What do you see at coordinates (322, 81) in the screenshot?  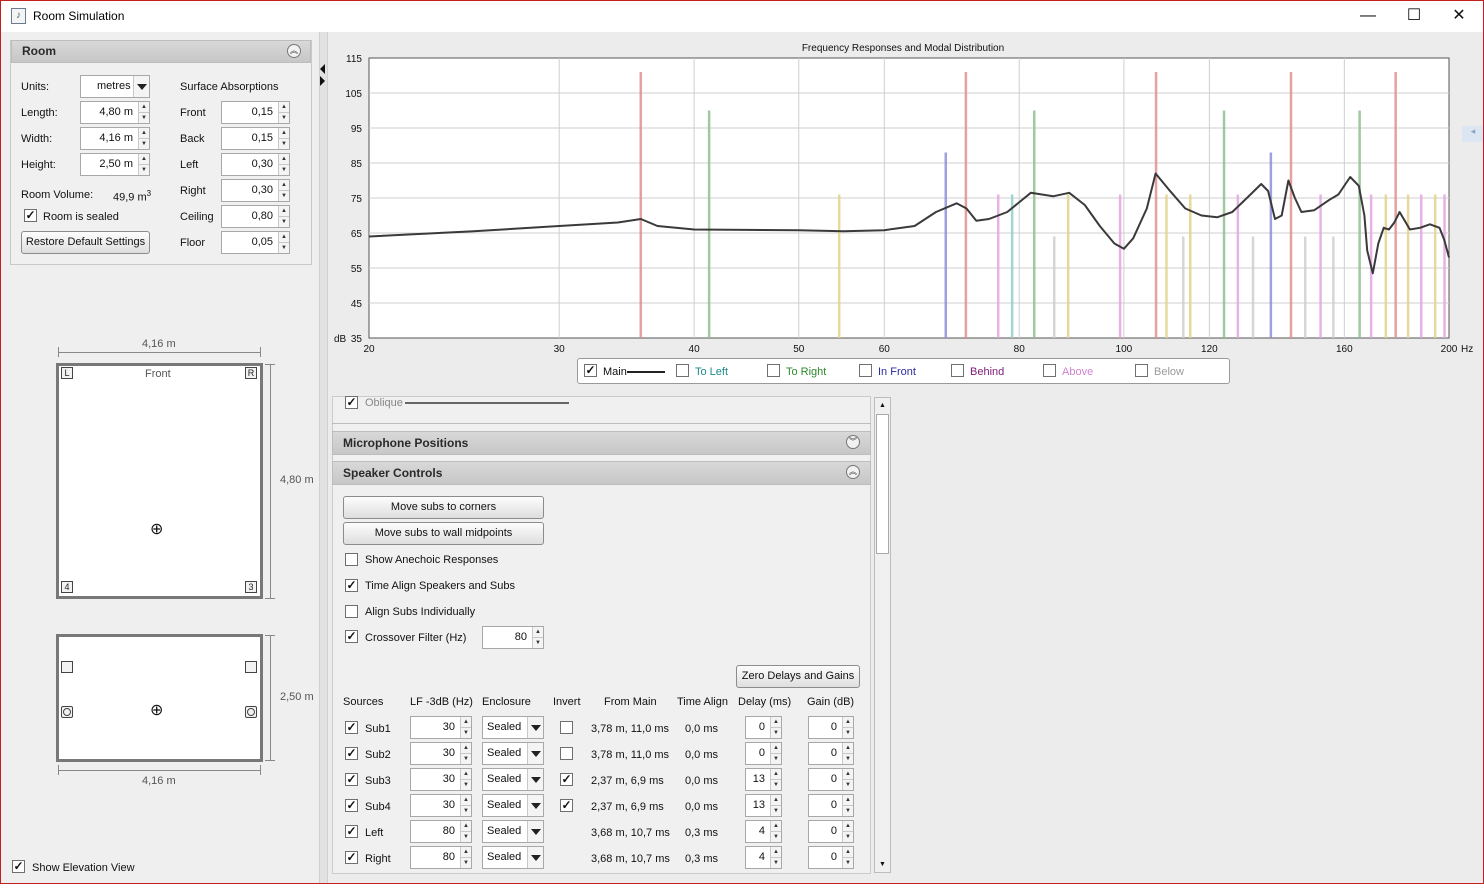 I see `expand-right-icon` at bounding box center [322, 81].